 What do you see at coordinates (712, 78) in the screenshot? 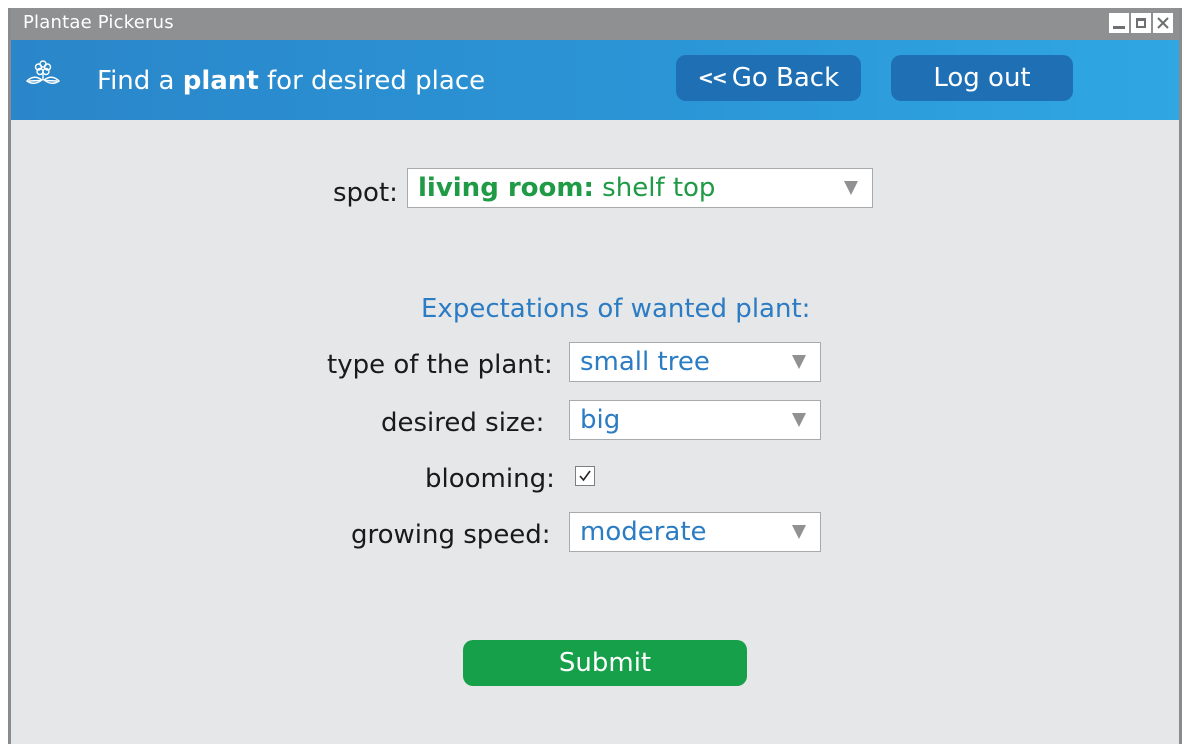
I see `double-chevron-left-icon: <<` at bounding box center [712, 78].